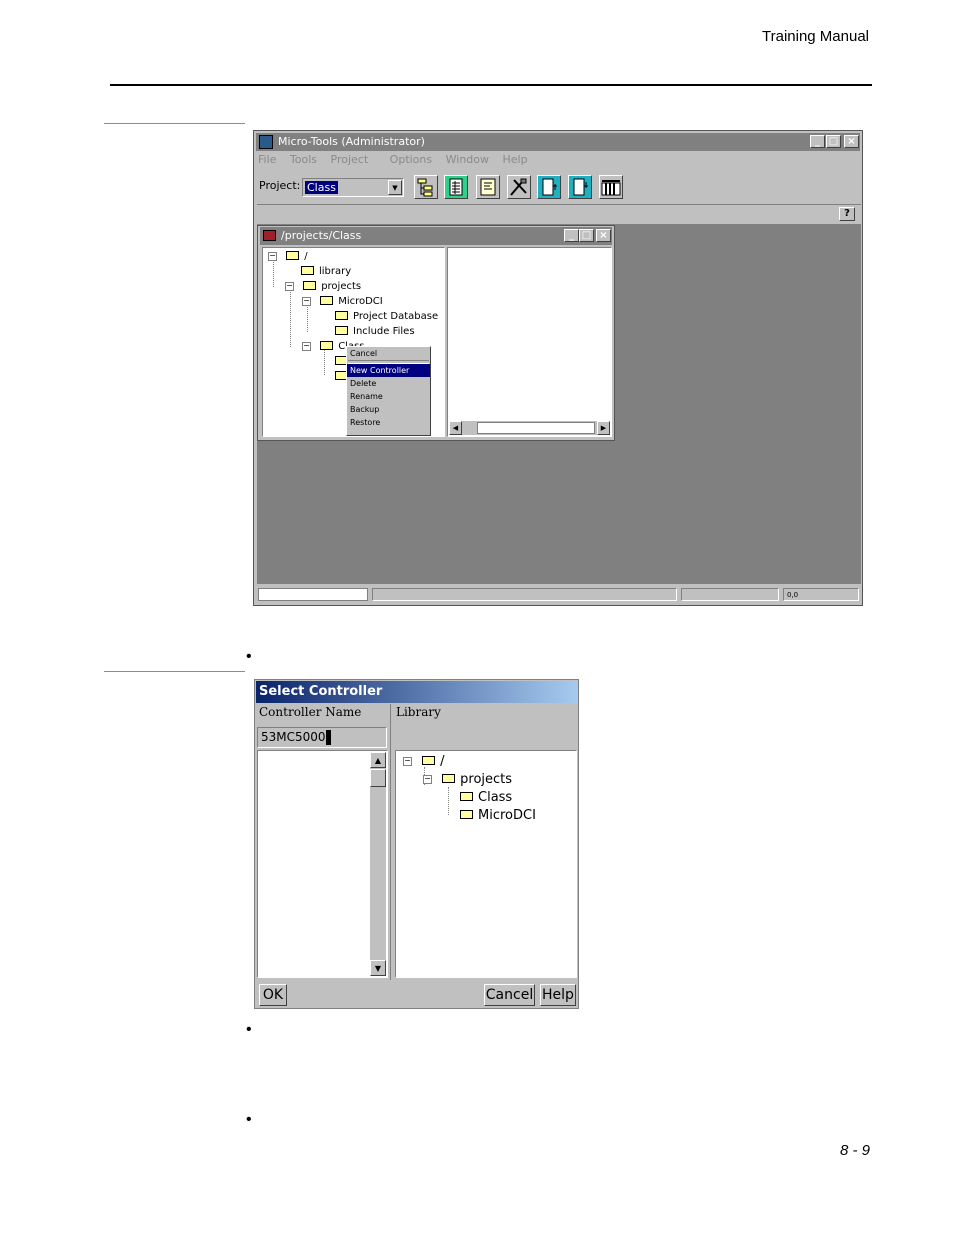 The width and height of the screenshot is (954, 1235). Describe the element at coordinates (611, 187) in the screenshot. I see `blocks-icon` at that location.